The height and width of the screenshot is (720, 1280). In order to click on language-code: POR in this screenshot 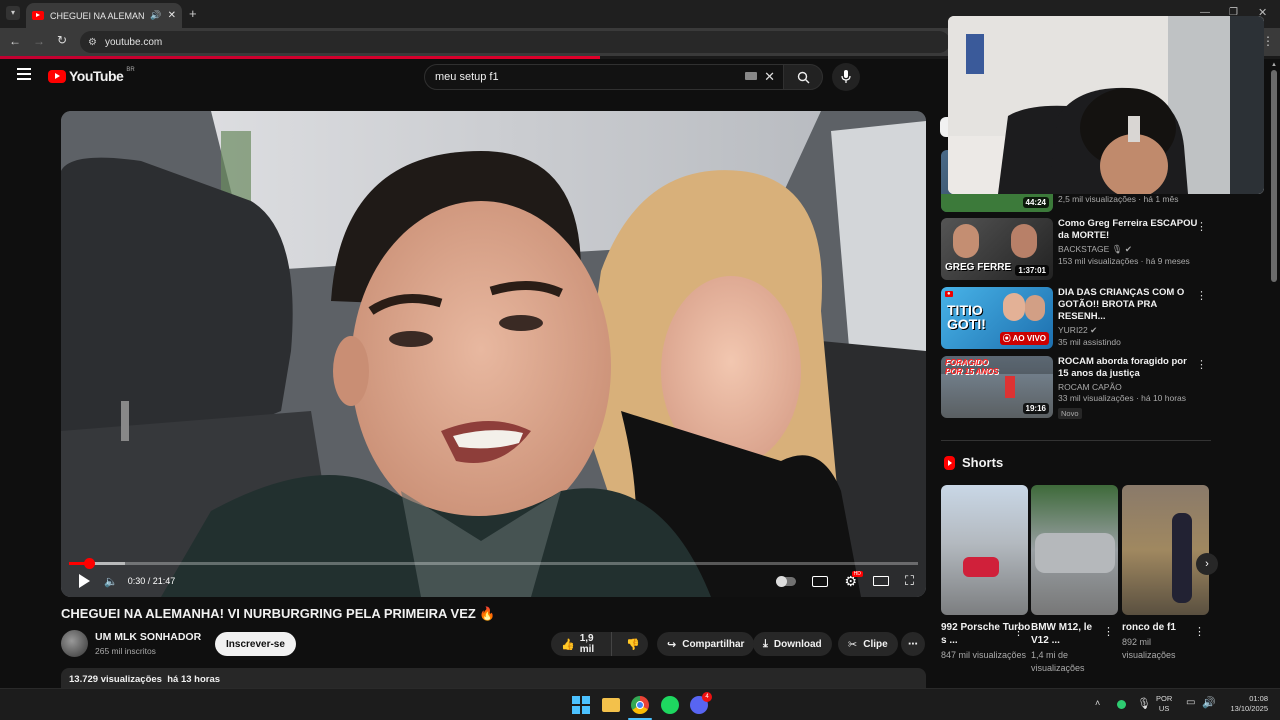, I will do `click(1164, 698)`.